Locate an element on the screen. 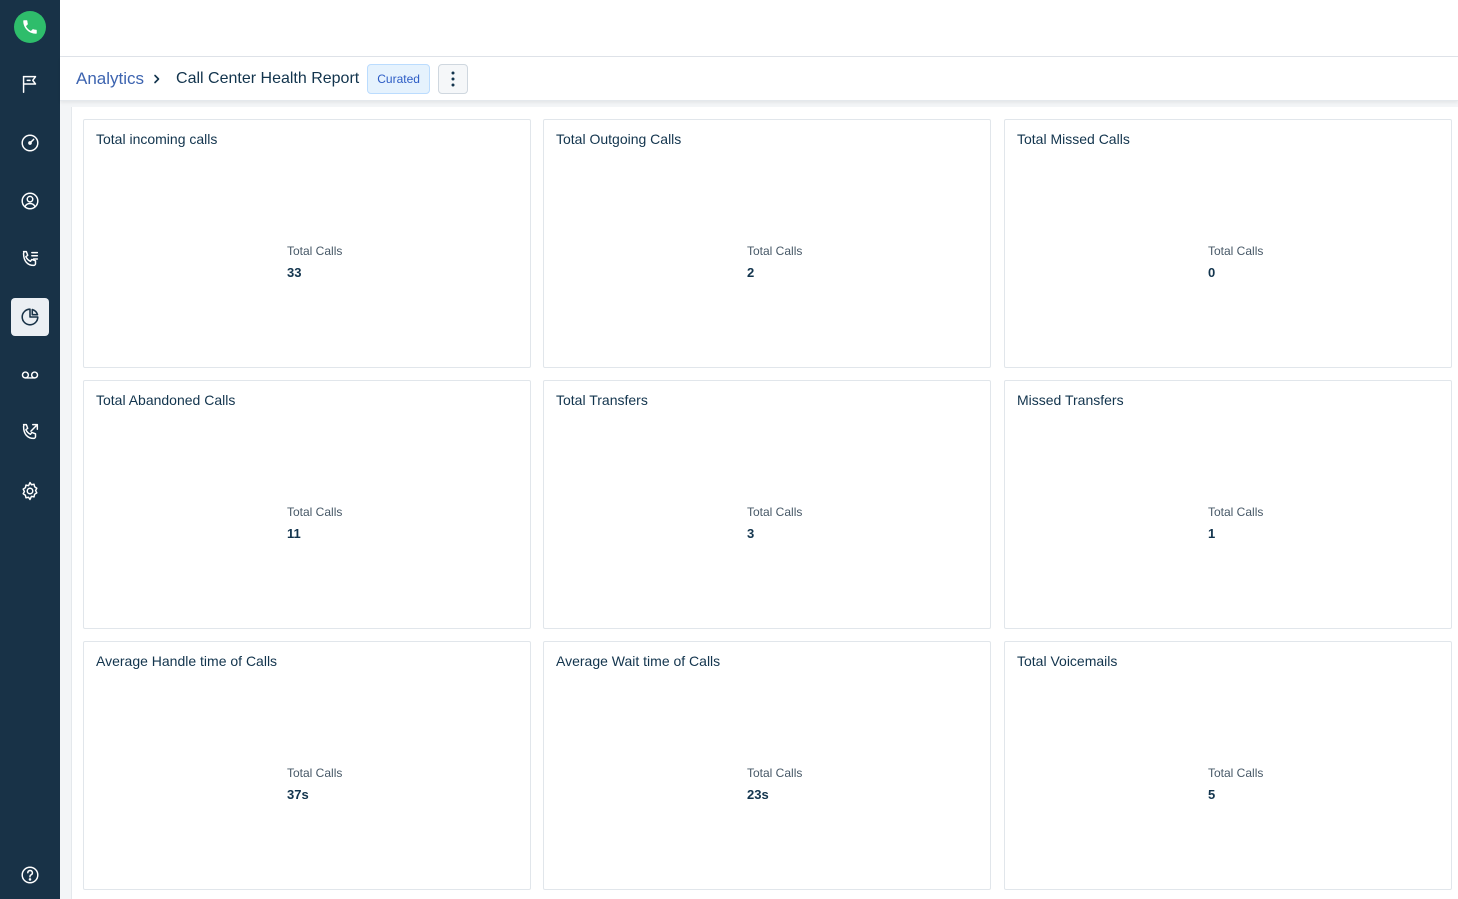  top-bar is located at coordinates (759, 28).